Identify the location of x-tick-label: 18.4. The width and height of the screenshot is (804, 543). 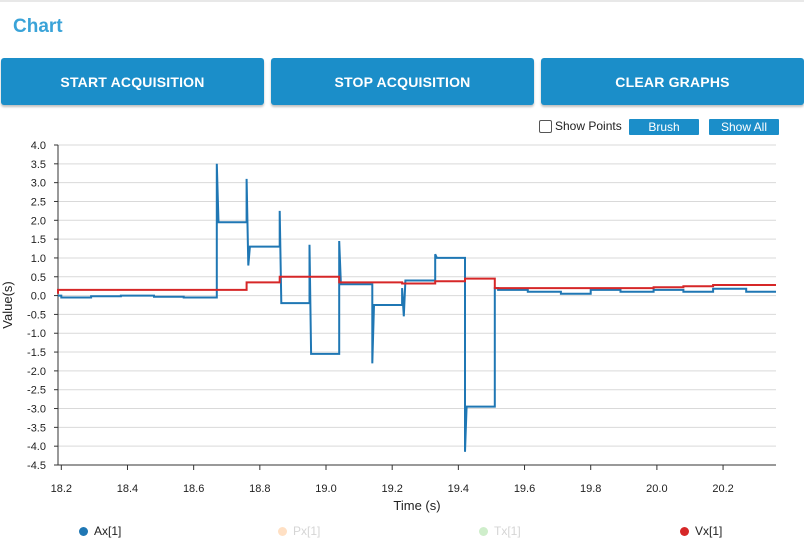
(127, 489).